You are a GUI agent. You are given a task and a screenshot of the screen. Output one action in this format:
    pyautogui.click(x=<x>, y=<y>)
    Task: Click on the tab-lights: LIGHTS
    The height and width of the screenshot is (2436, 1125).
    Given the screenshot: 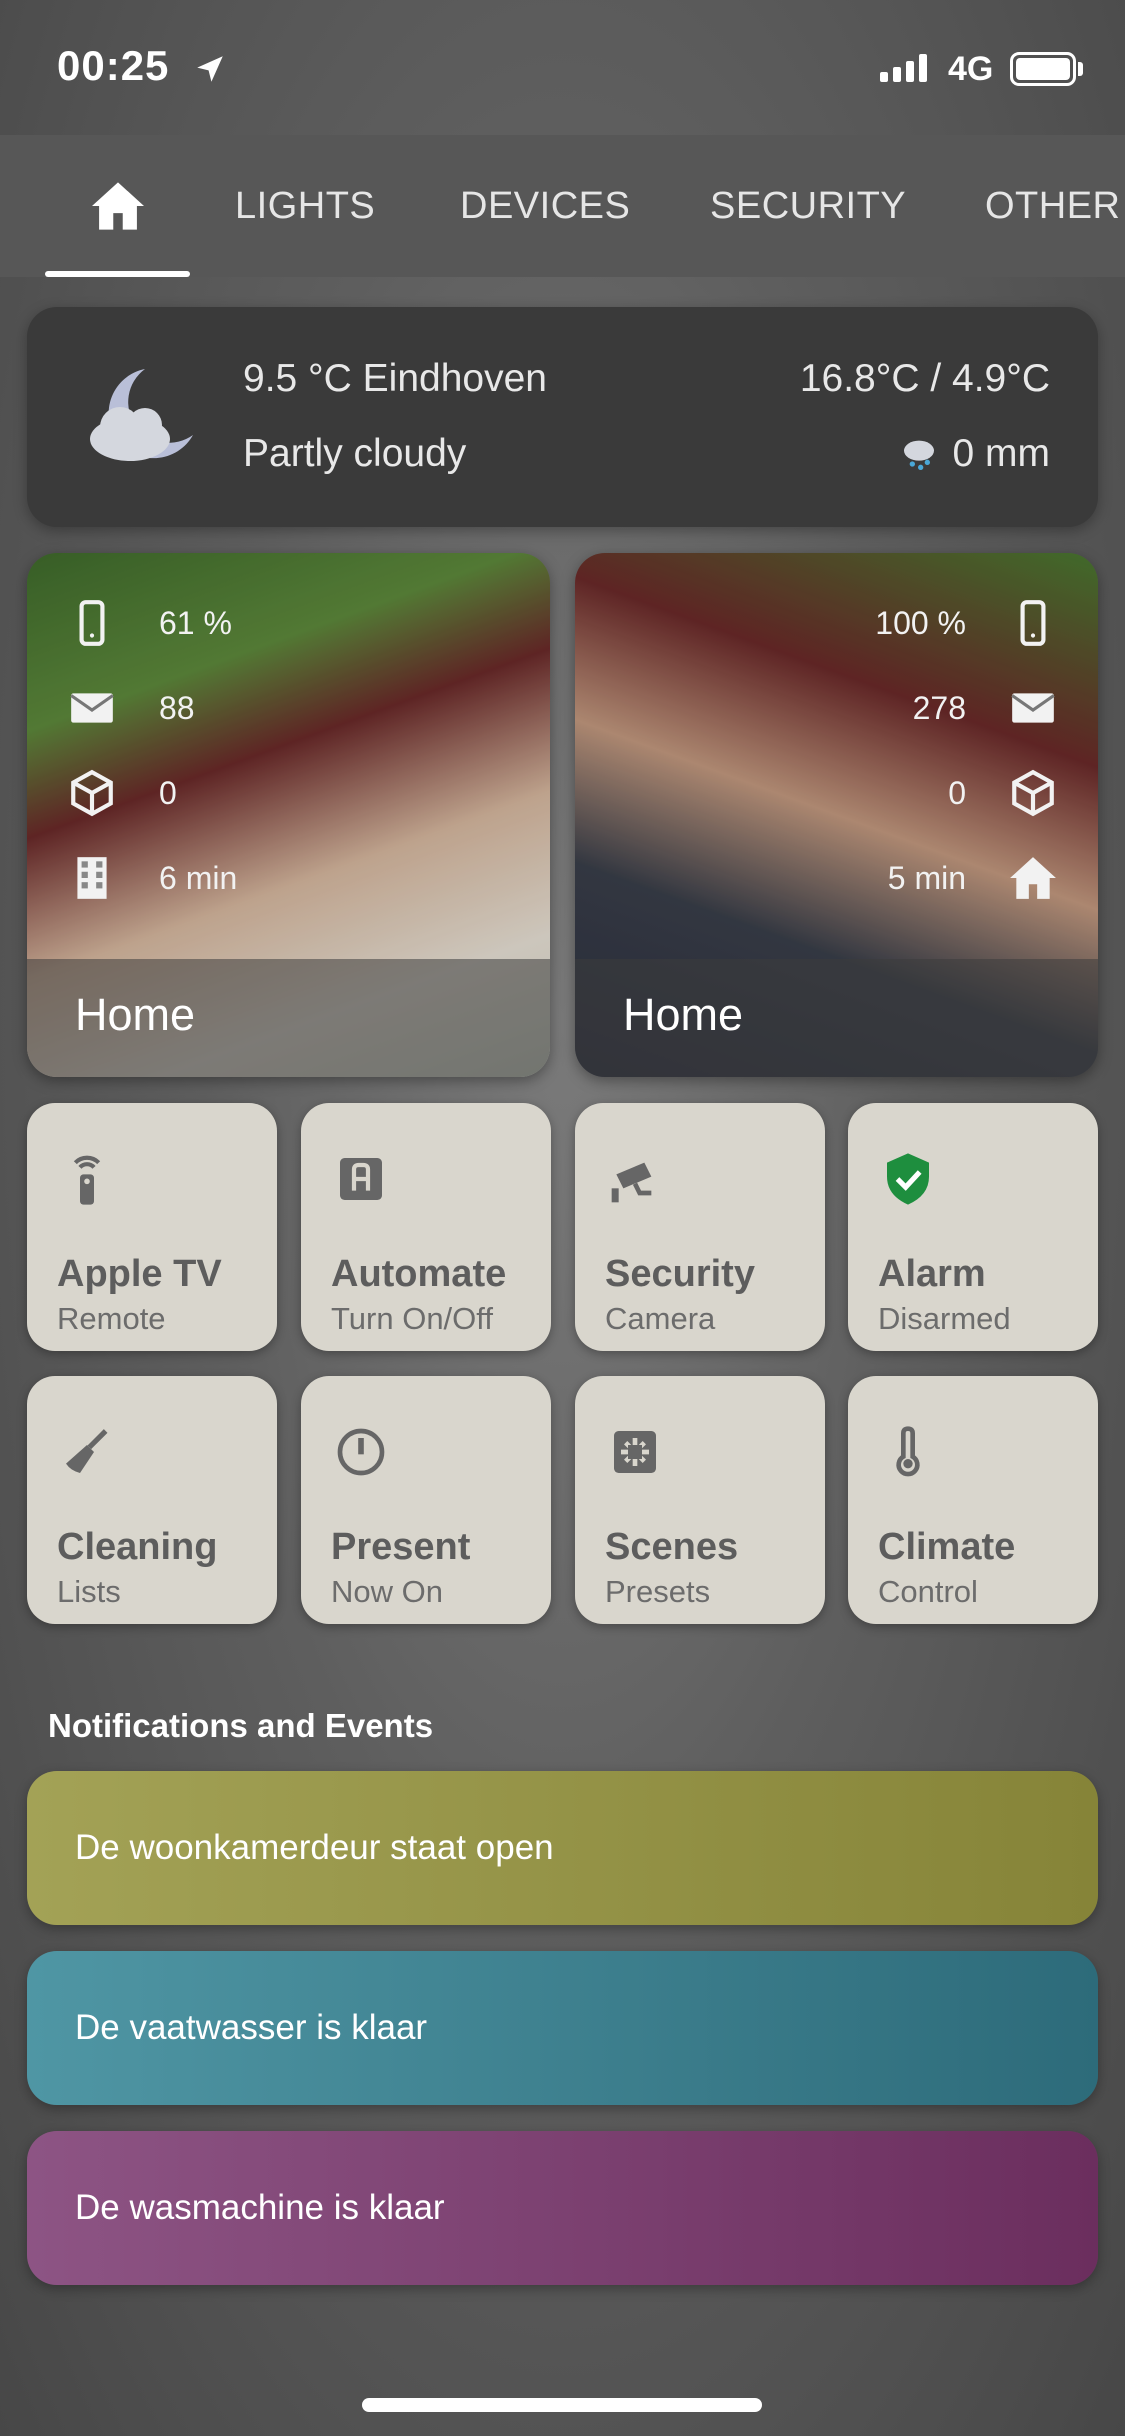 What is the action you would take?
    pyautogui.click(x=305, y=206)
    